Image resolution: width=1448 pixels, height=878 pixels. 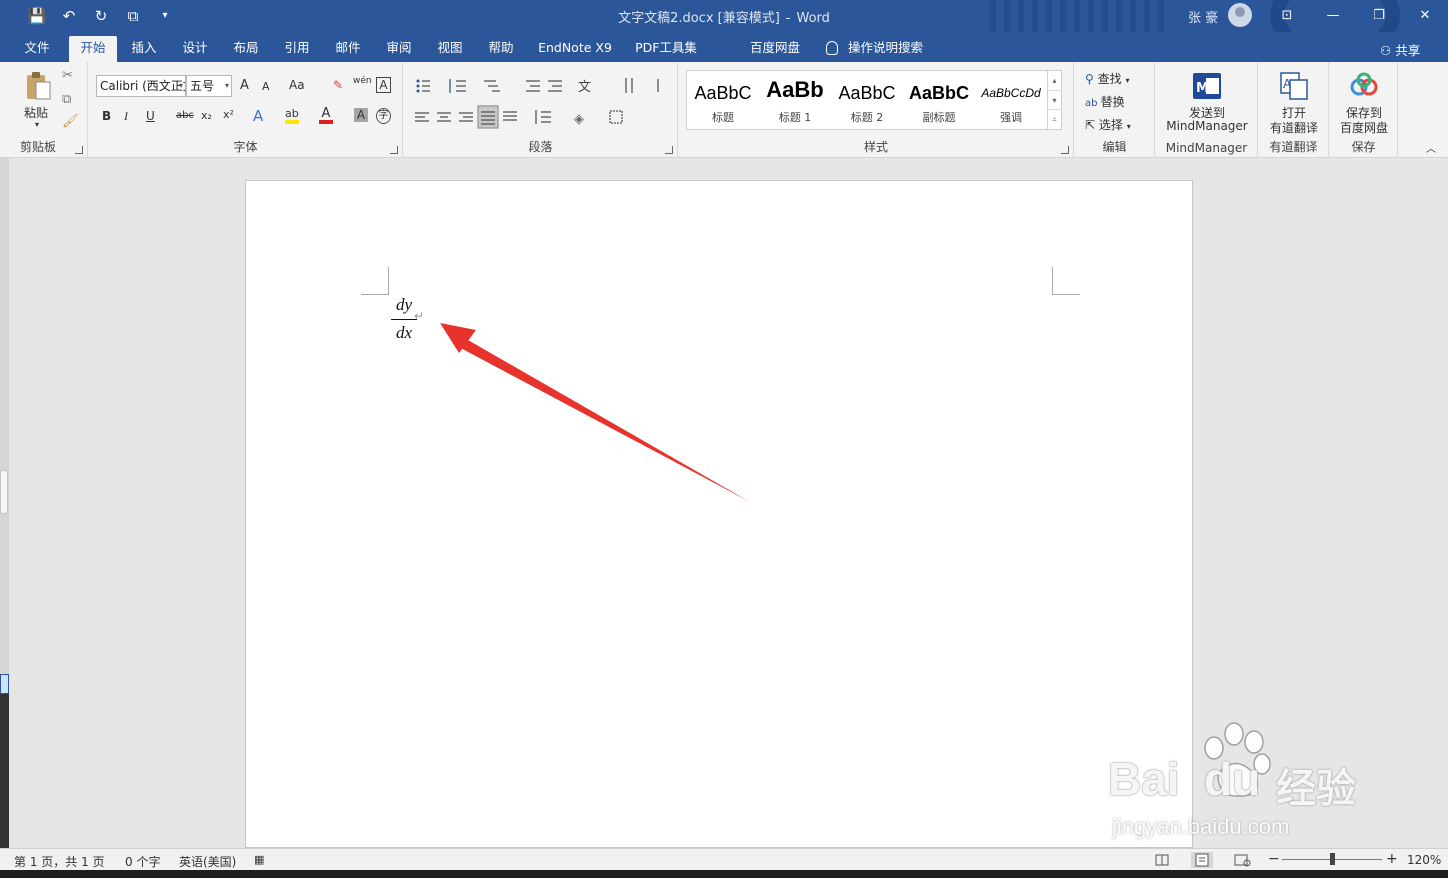 I want to click on equation-denominator: dx, so click(x=404, y=333).